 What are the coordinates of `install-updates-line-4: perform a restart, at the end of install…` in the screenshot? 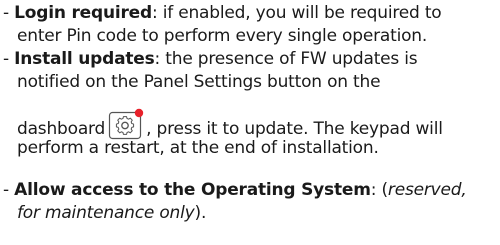 It's located at (198, 148).